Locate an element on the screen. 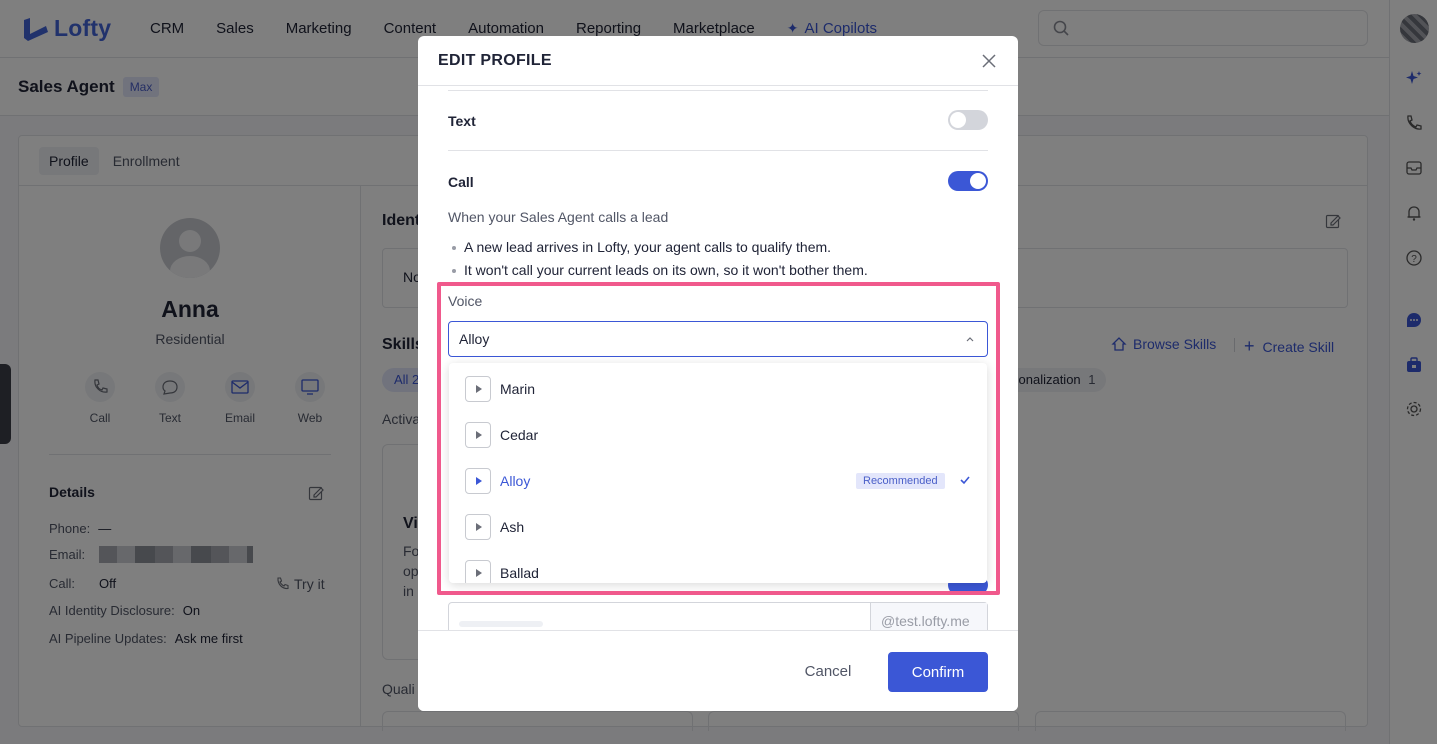 The width and height of the screenshot is (1437, 744). email-input: @test.lofty.me is located at coordinates (718, 616).